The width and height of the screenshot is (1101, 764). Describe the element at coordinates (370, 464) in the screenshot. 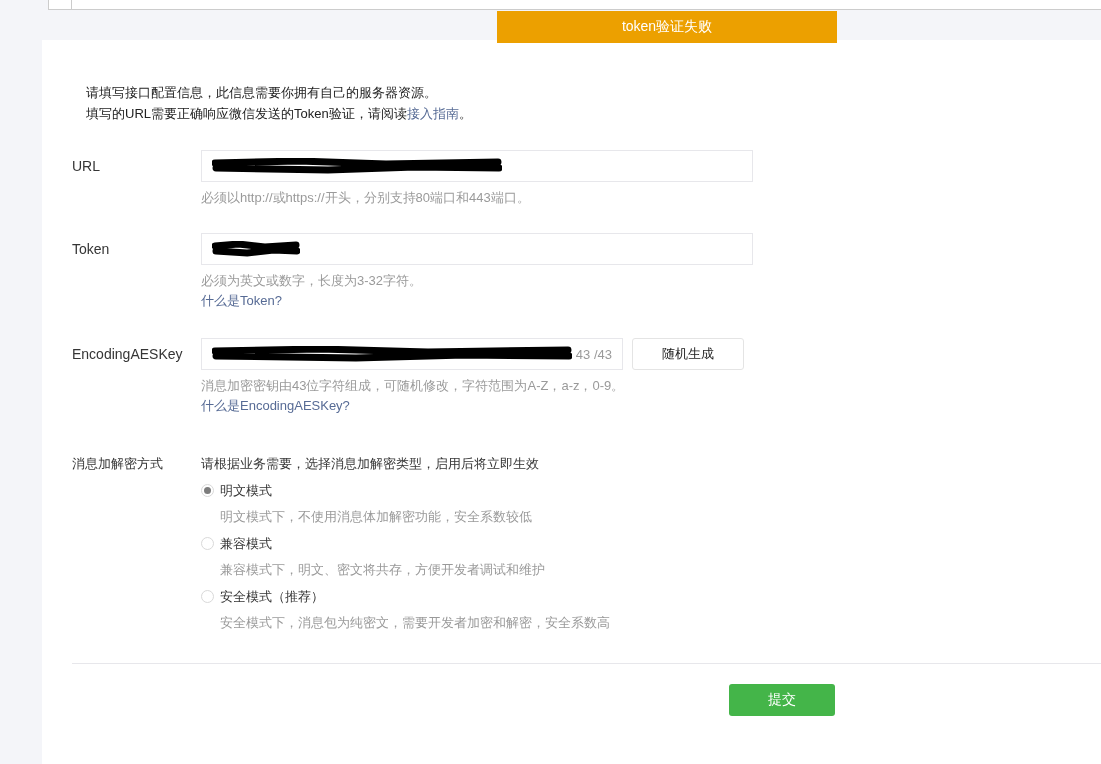

I see `section-description: 请根据业务需要，选择消息加解密类型，启用后将立即生效` at that location.